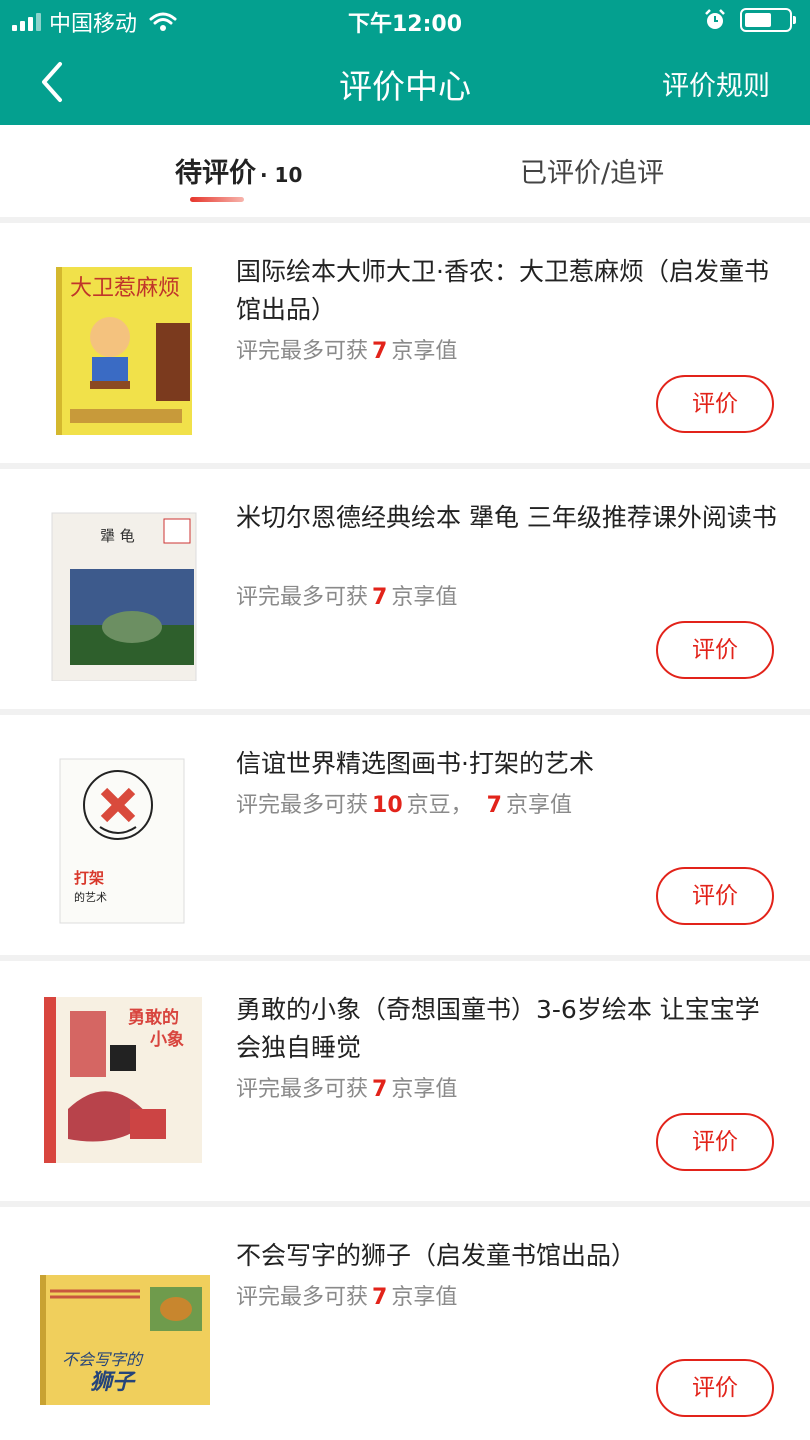 This screenshot has height=1440, width=810. I want to click on cover-title: 勇敢的, so click(153, 1017).